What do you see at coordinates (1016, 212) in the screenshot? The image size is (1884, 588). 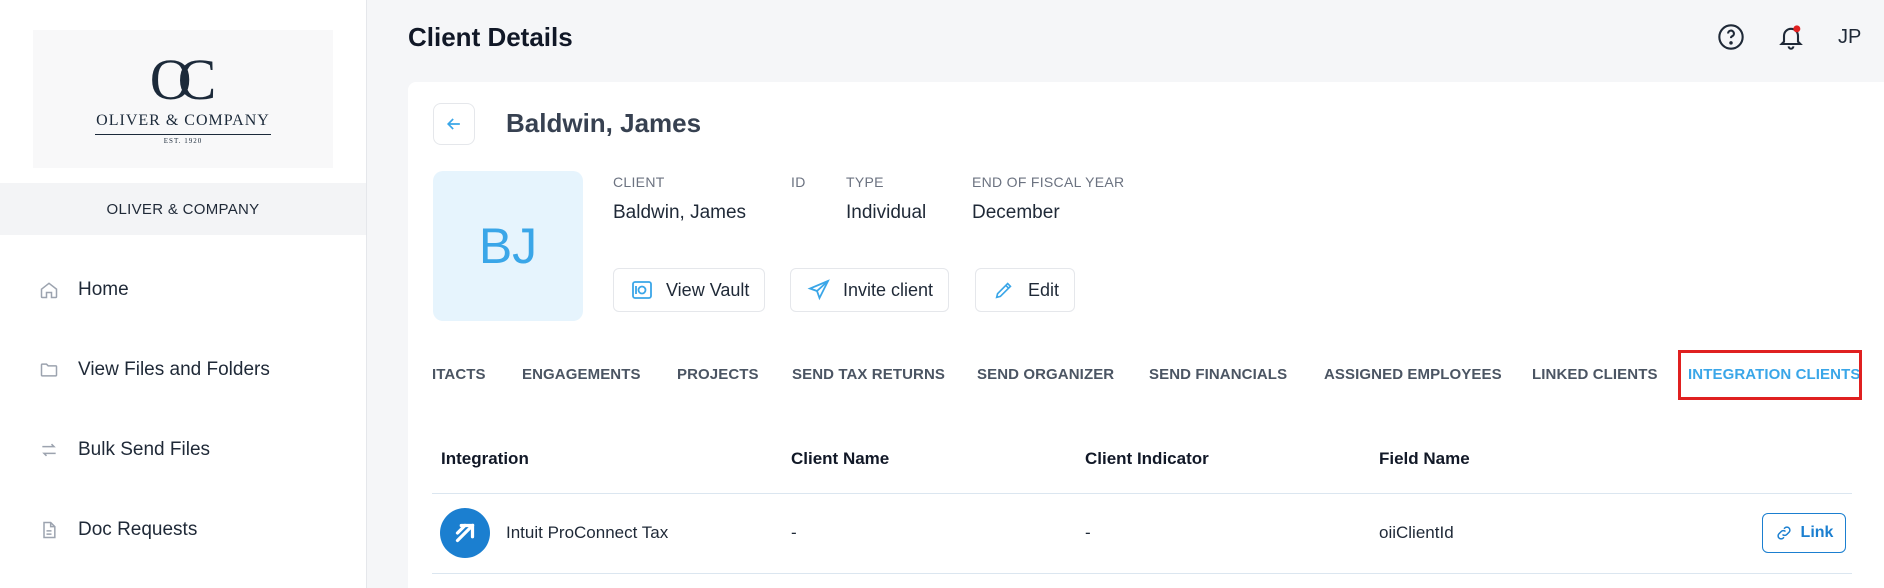 I see `fiscal-year-value: December` at bounding box center [1016, 212].